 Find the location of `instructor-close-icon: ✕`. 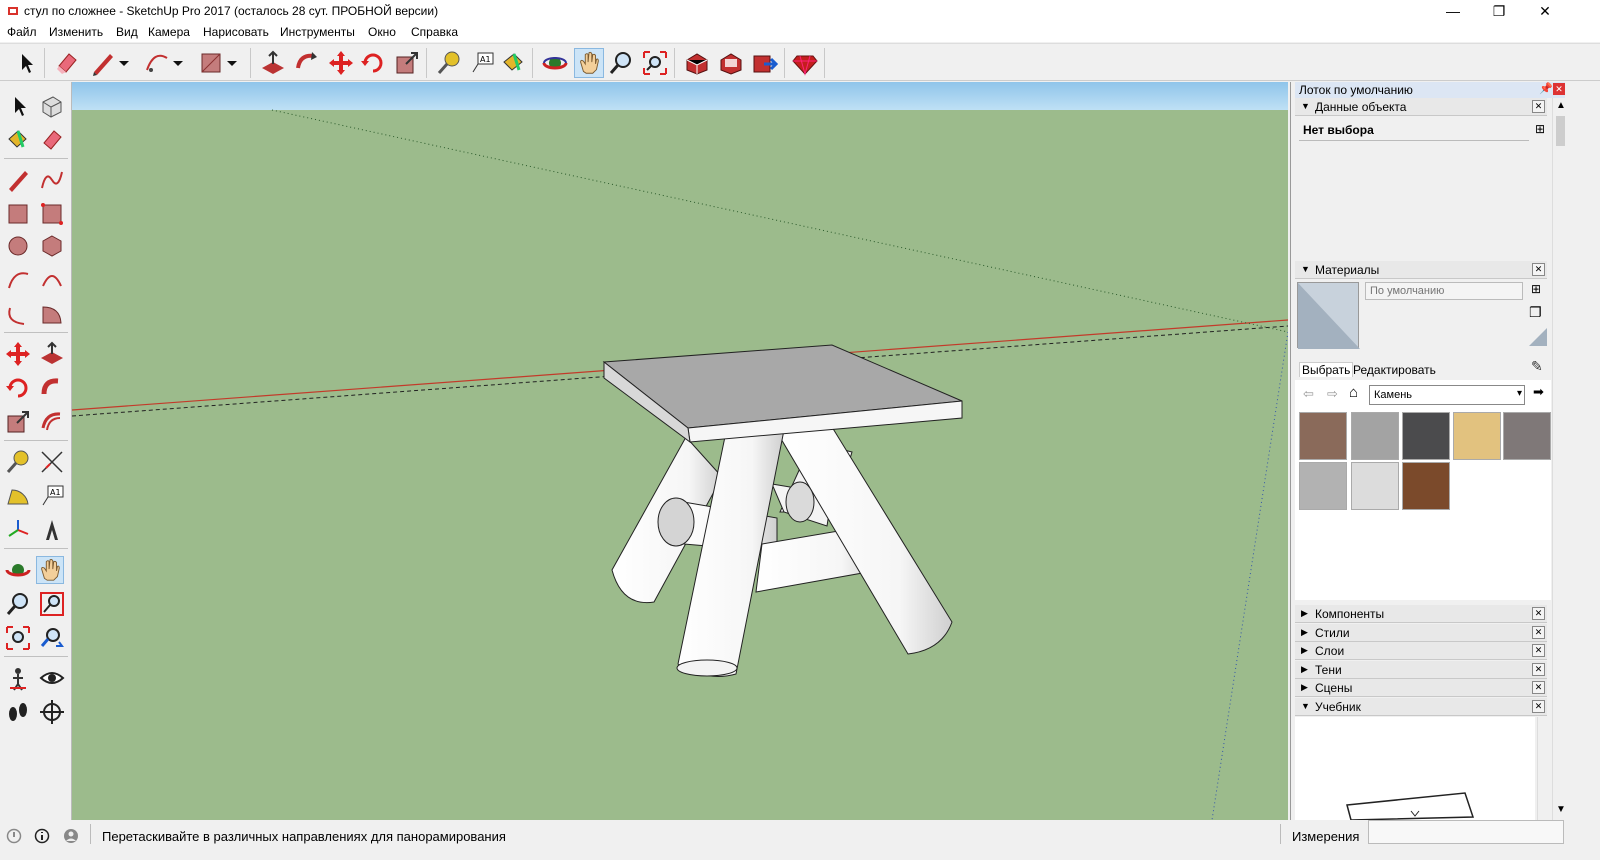

instructor-close-icon: ✕ is located at coordinates (1538, 706).